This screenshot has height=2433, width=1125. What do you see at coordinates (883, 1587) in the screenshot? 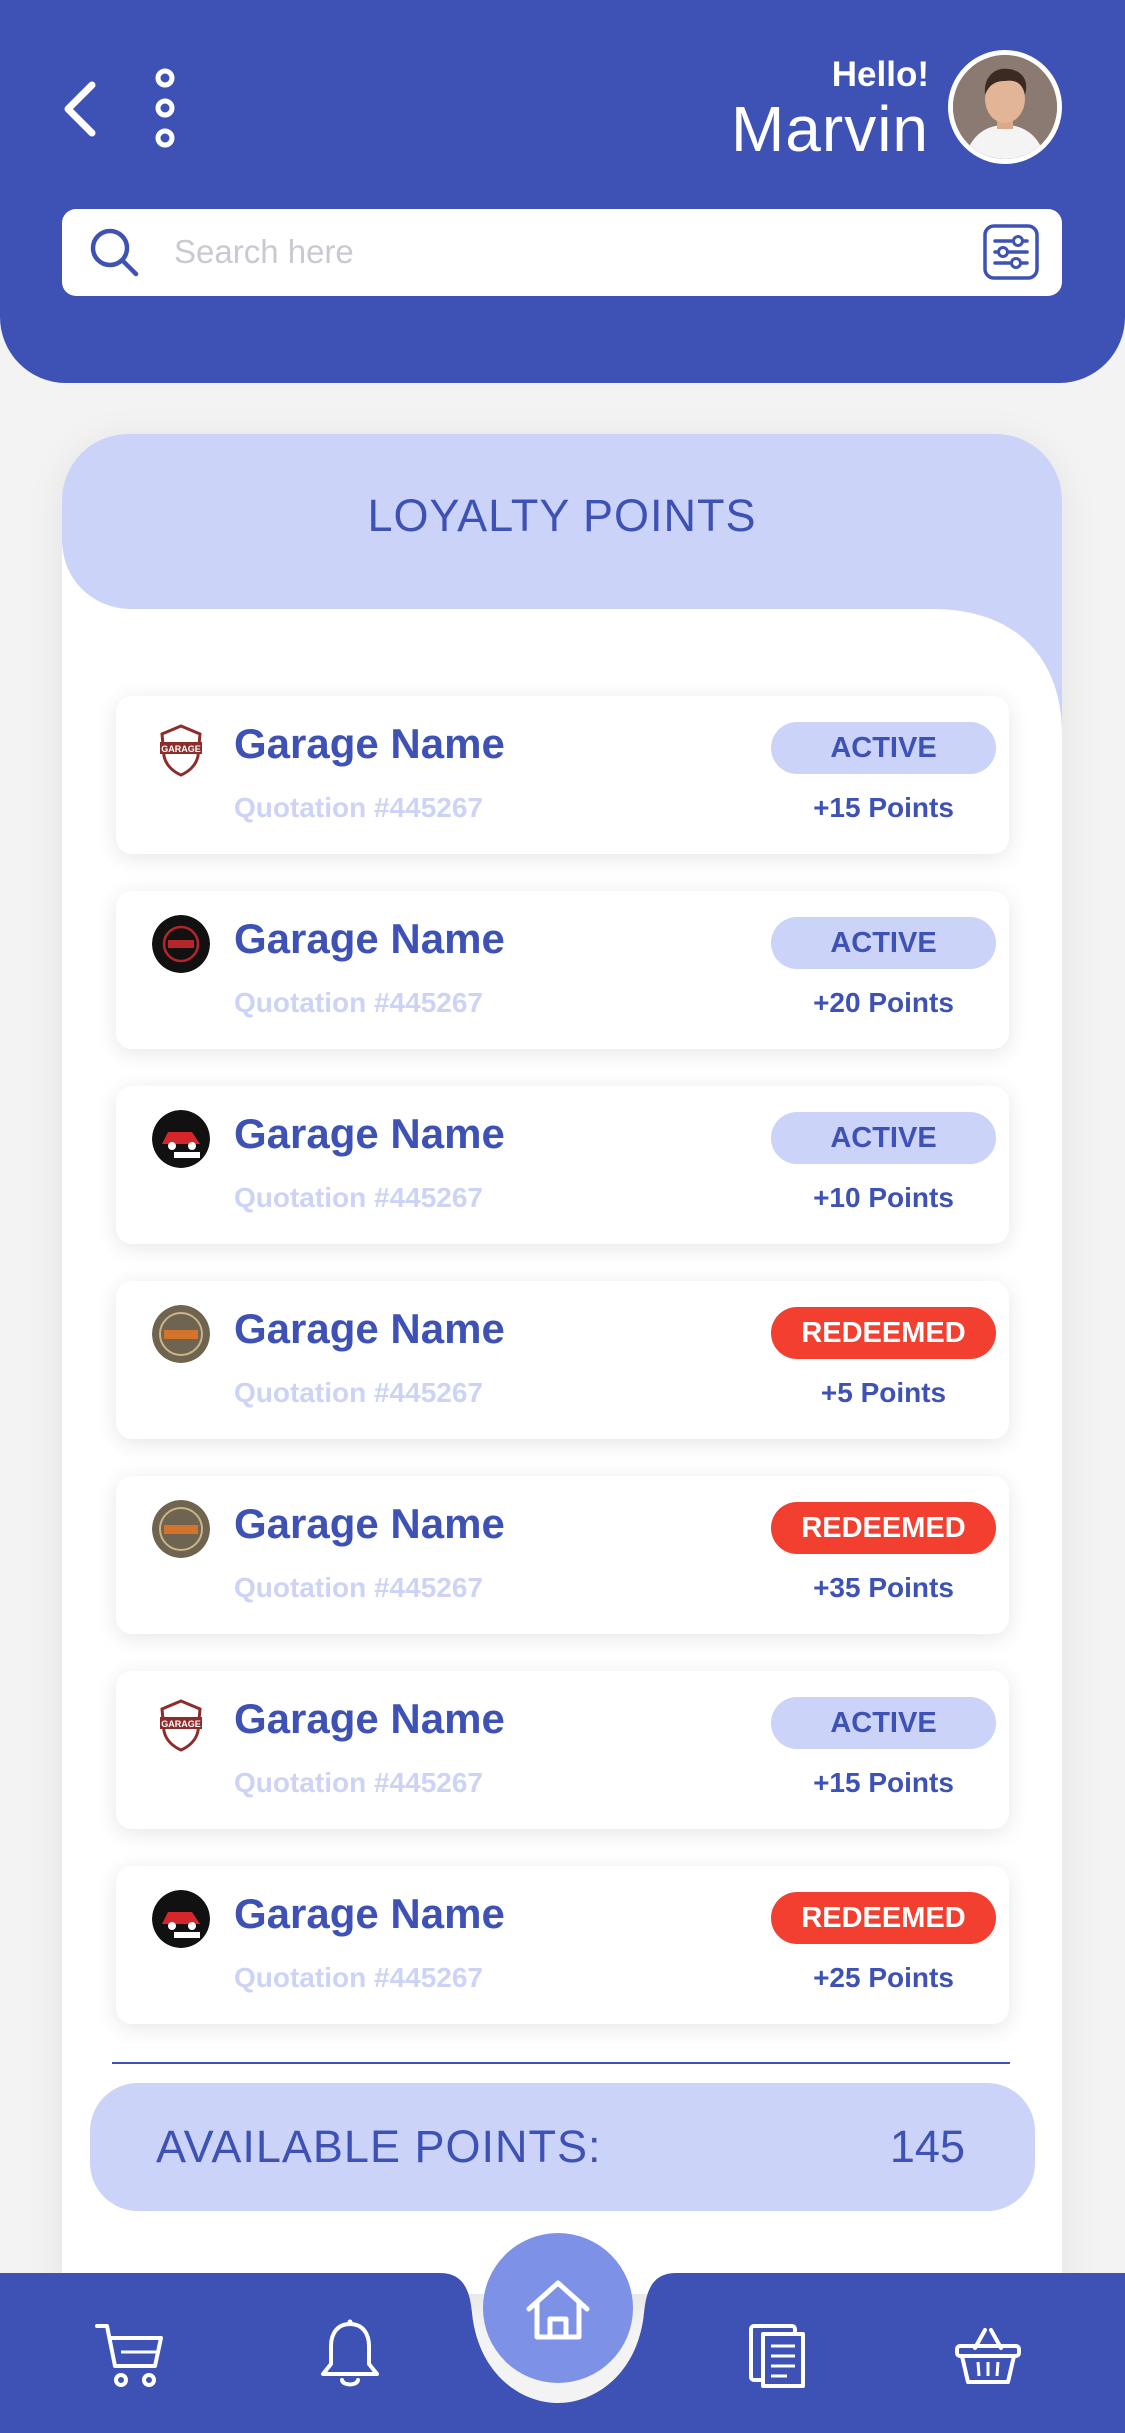
I see `points-value: +35 Points` at bounding box center [883, 1587].